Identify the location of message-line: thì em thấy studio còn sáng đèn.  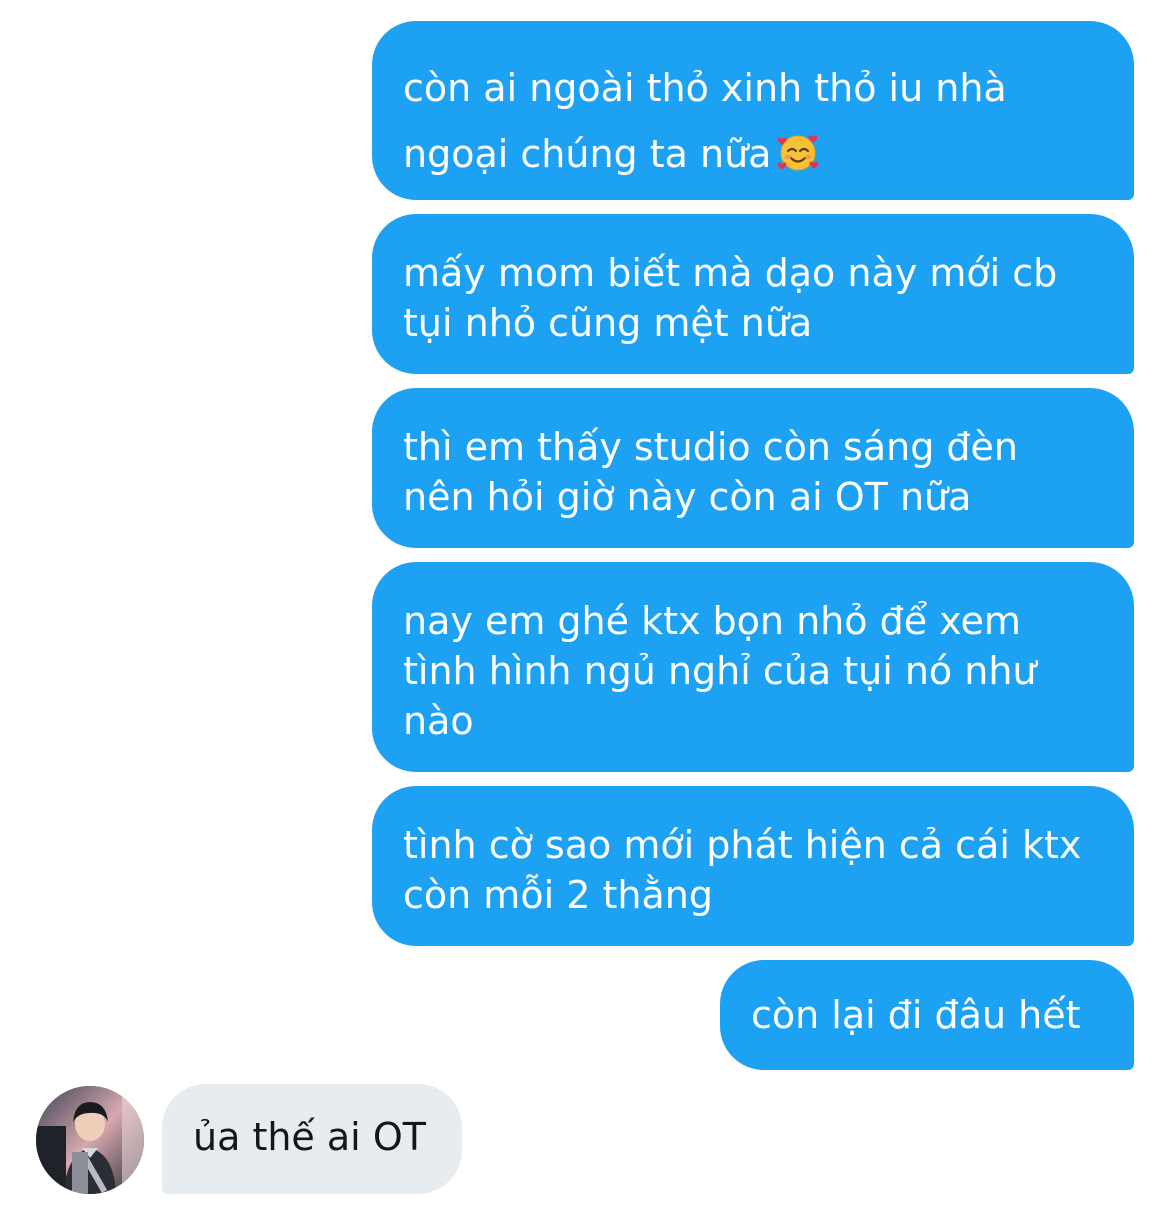
(710, 447).